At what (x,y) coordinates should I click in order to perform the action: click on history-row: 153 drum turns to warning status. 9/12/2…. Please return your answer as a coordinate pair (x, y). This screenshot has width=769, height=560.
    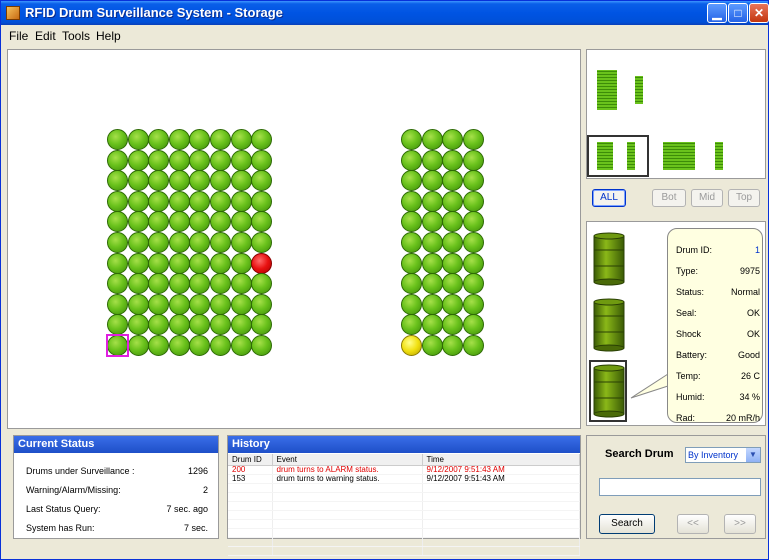
    Looking at the image, I should click on (404, 479).